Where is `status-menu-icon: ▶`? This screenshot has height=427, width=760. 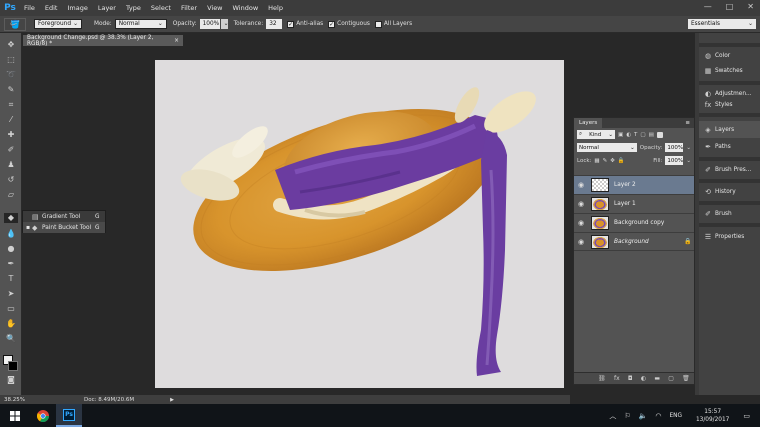 status-menu-icon: ▶ is located at coordinates (172, 400).